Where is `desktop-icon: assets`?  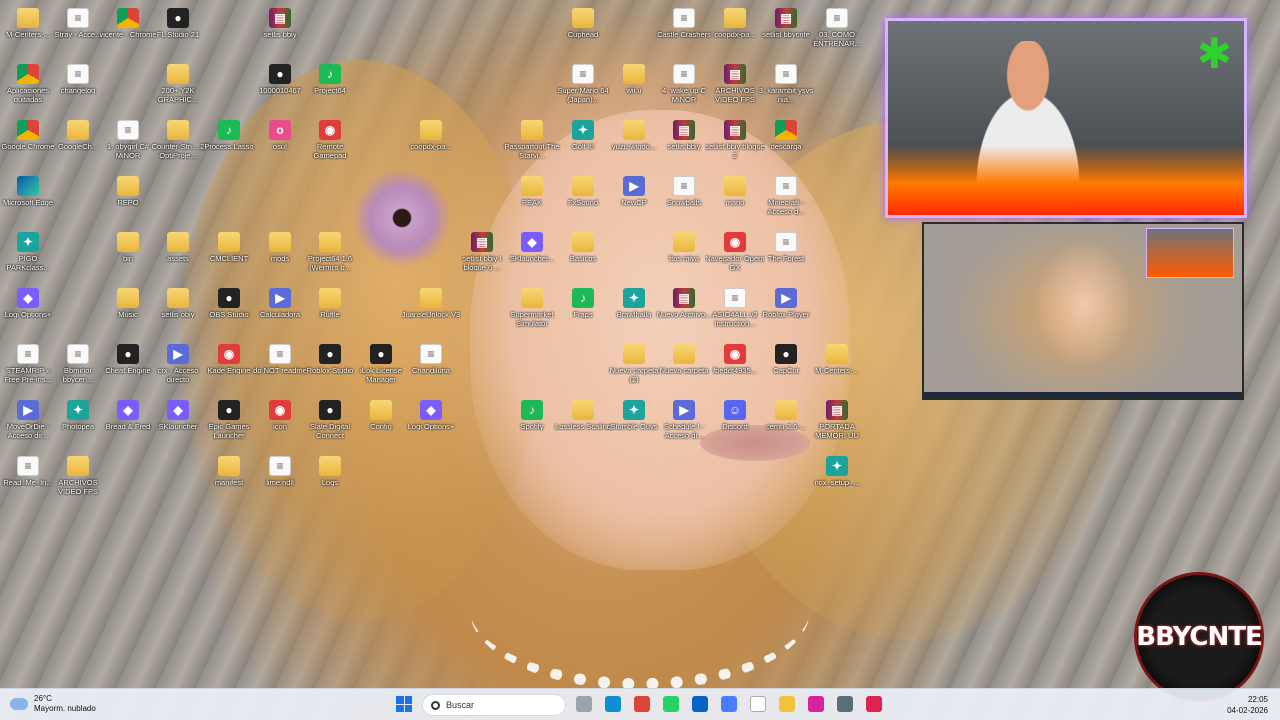
desktop-icon: assets is located at coordinates (178, 253).